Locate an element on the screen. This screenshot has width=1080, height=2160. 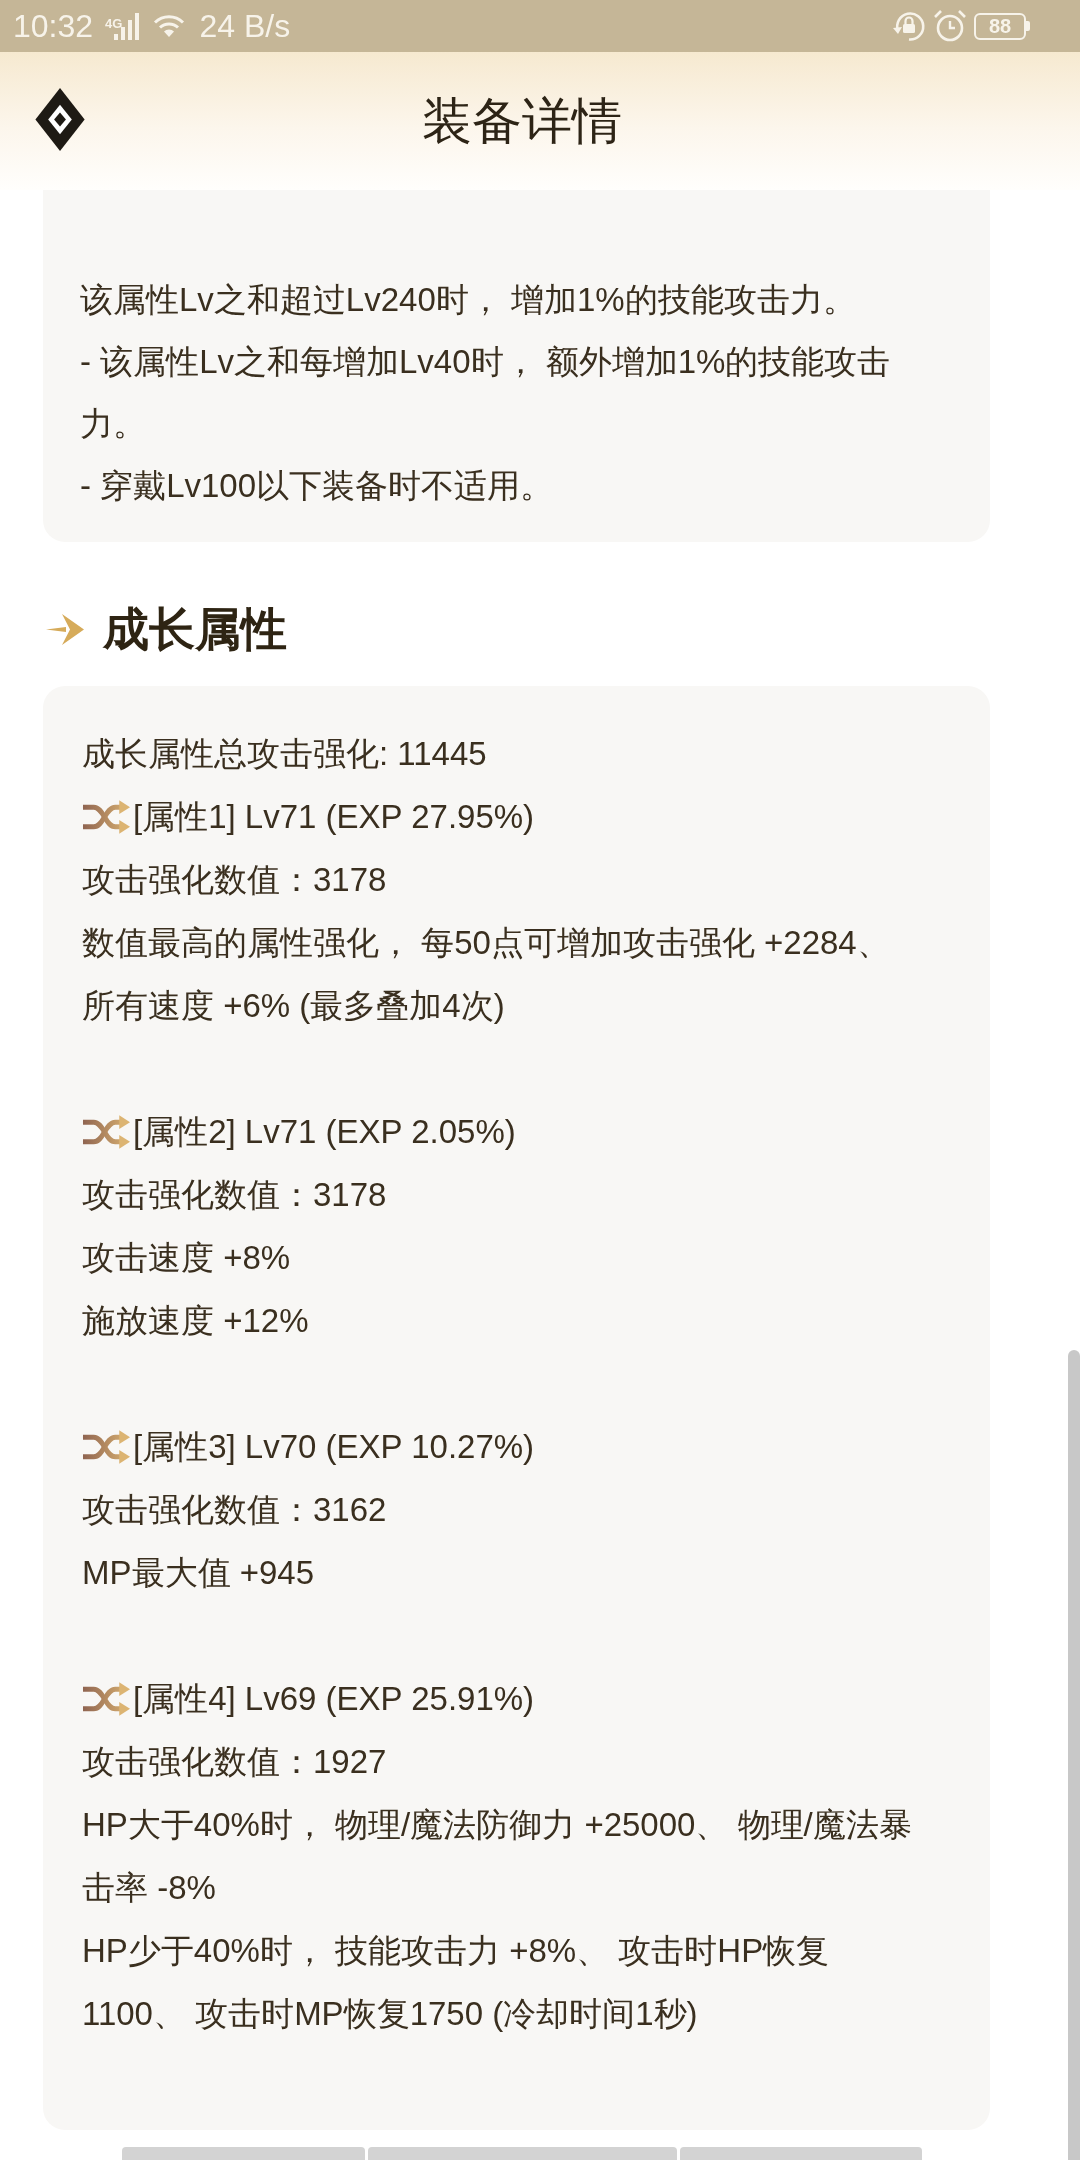
attribute-text: 攻击强化数值：3162 is located at coordinates (235, 1510).